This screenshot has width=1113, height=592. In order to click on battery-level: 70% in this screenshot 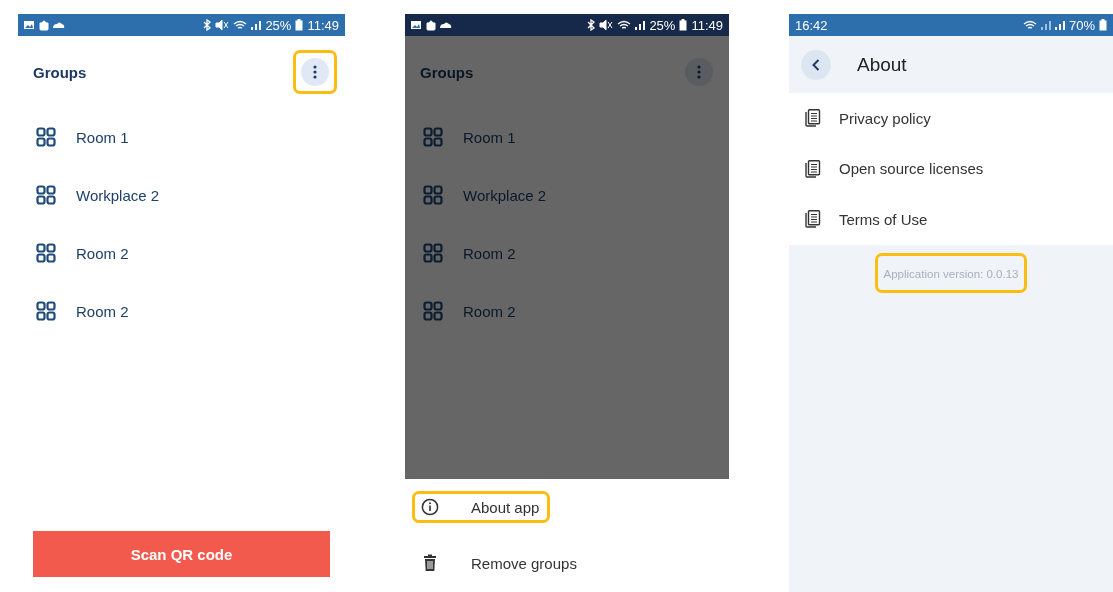, I will do `click(1081, 25)`.